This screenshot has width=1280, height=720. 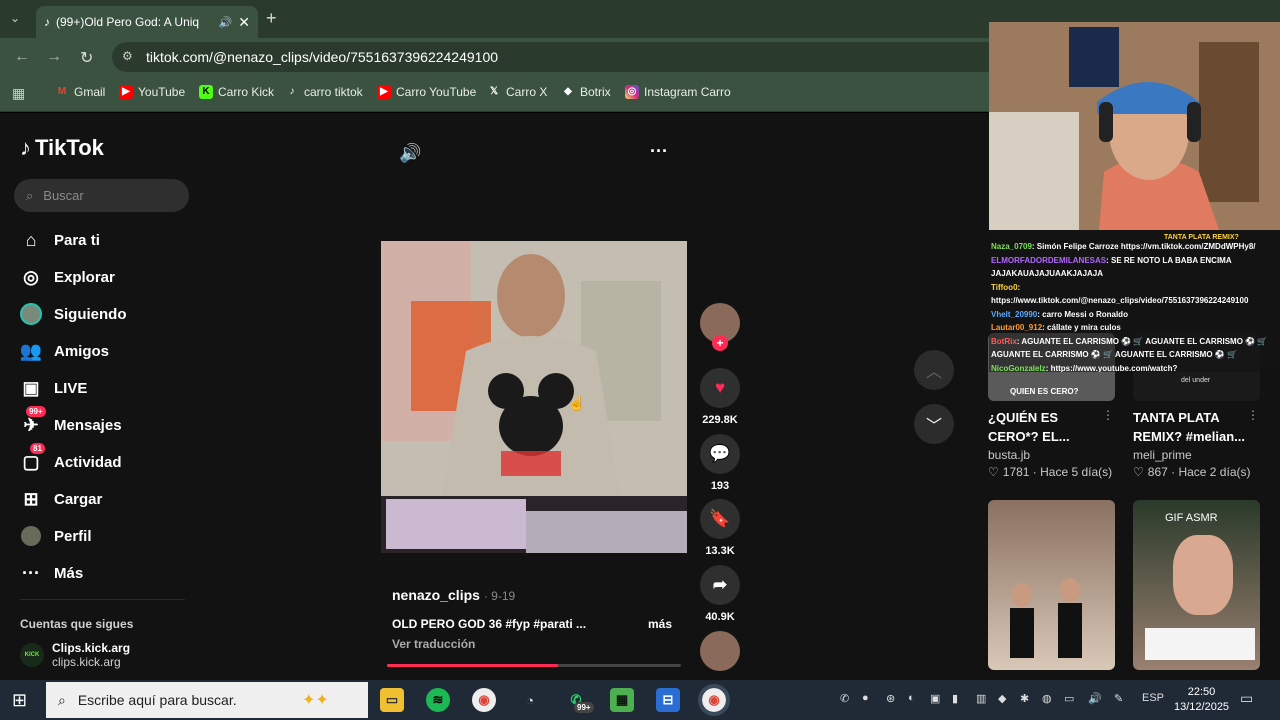 I want to click on bookmark-gmail: M Gmail, so click(x=80, y=92).